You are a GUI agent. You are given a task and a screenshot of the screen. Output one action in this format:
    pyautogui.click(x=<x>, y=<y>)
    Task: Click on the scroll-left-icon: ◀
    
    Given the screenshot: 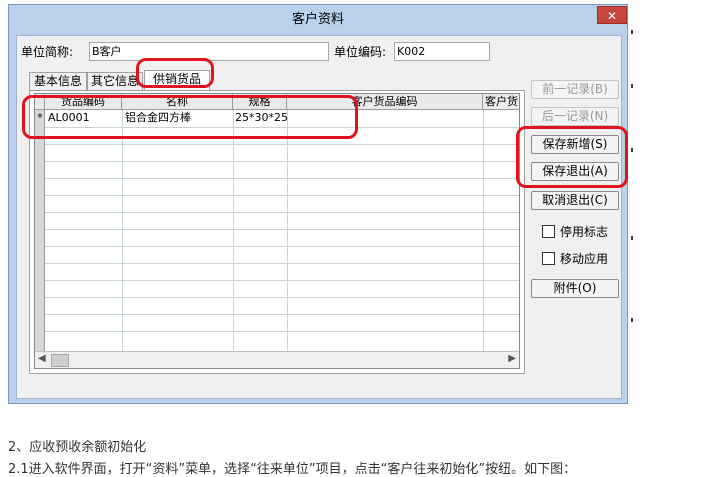 What is the action you would take?
    pyautogui.click(x=42, y=358)
    